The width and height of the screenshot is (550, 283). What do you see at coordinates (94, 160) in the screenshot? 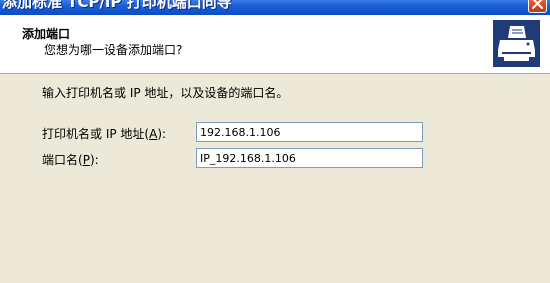
I see `port-name-label-suffix: ):` at bounding box center [94, 160].